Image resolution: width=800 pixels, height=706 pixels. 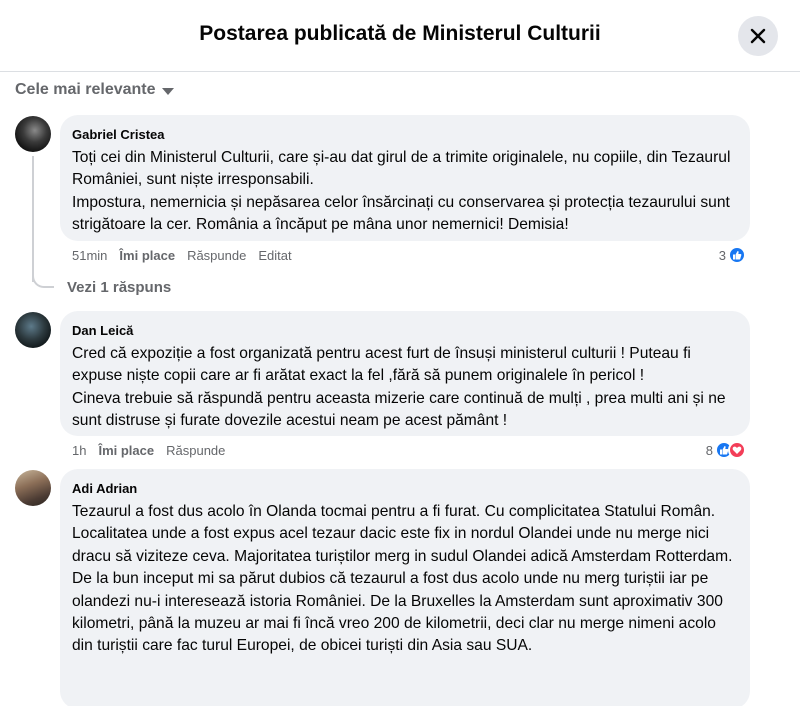 What do you see at coordinates (722, 255) in the screenshot?
I see `reaction-count: 3` at bounding box center [722, 255].